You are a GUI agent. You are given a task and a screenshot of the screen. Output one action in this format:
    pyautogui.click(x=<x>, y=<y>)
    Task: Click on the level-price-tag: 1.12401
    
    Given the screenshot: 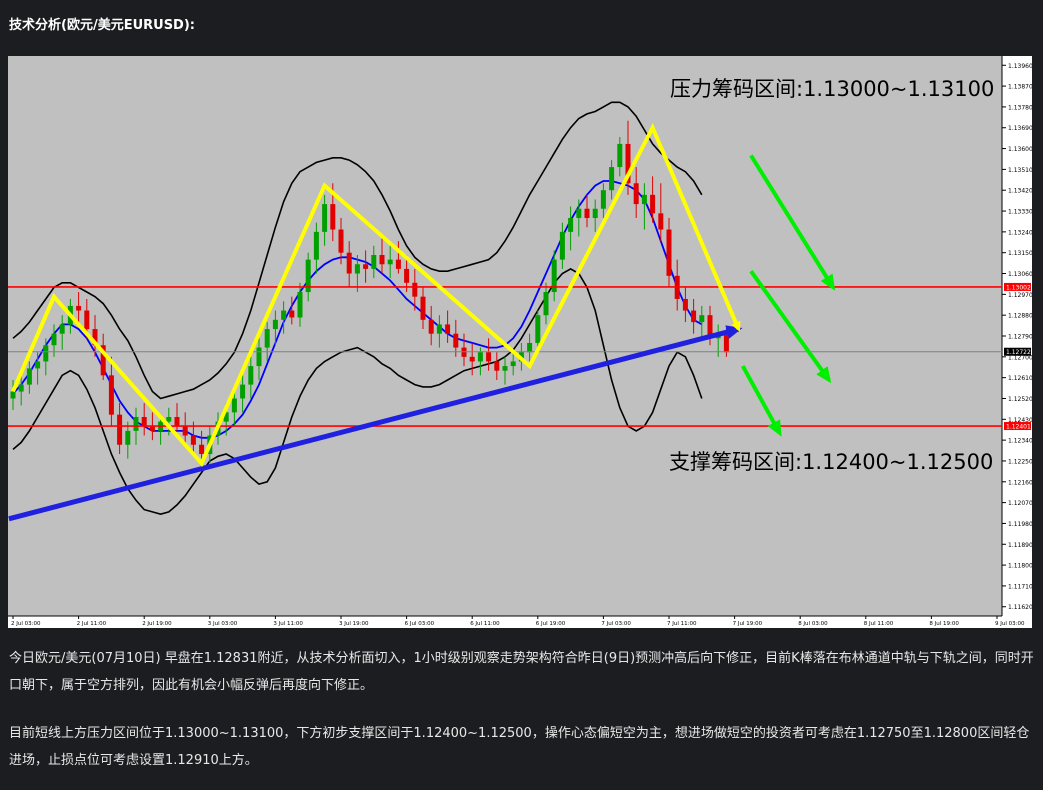 What is the action you would take?
    pyautogui.click(x=1017, y=426)
    